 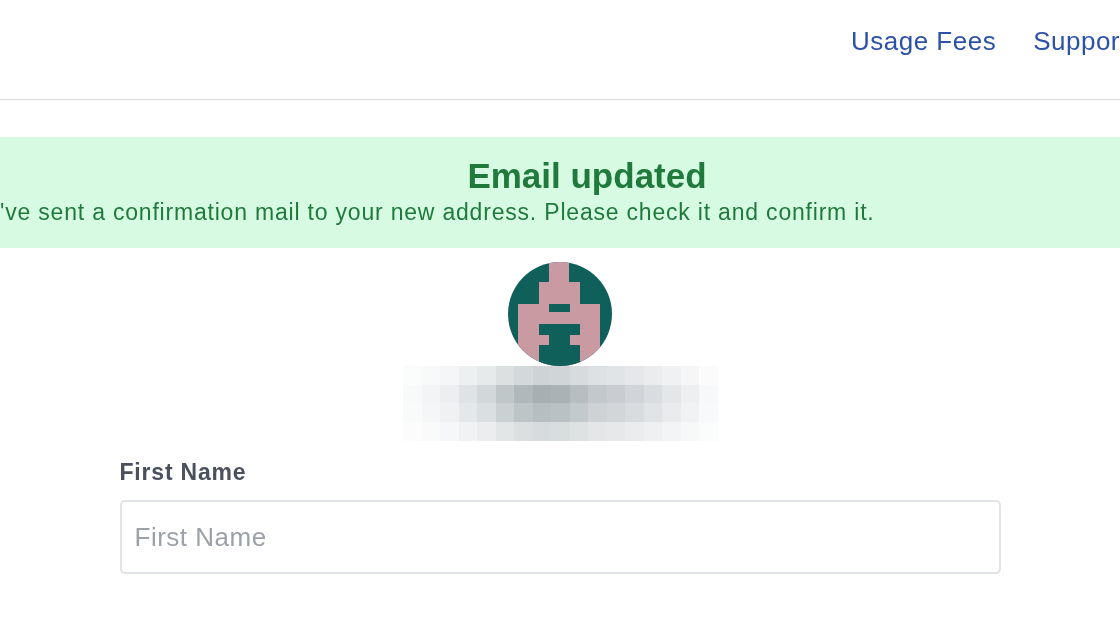 I want to click on nav-link: Usage Fees, so click(x=923, y=41).